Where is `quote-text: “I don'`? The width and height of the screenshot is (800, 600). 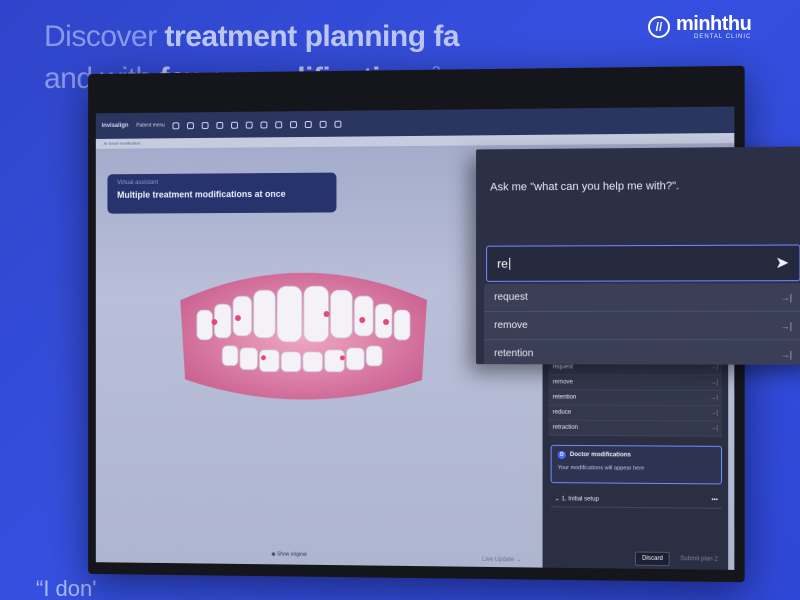 quote-text: “I don' is located at coordinates (66, 588).